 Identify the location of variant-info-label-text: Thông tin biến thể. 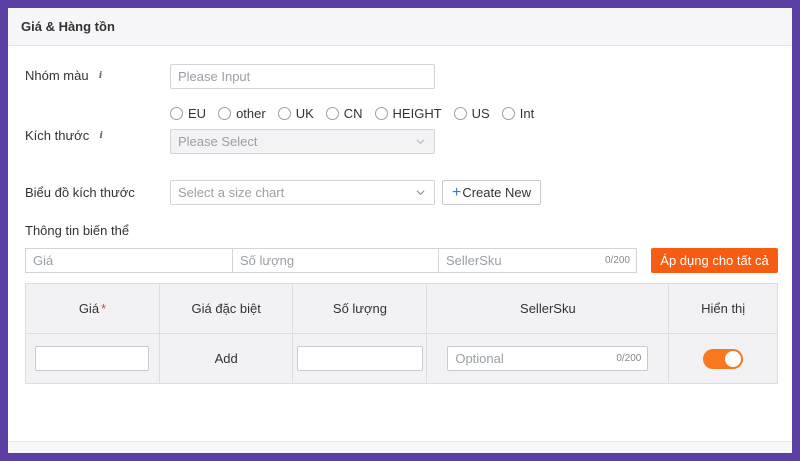
(77, 230).